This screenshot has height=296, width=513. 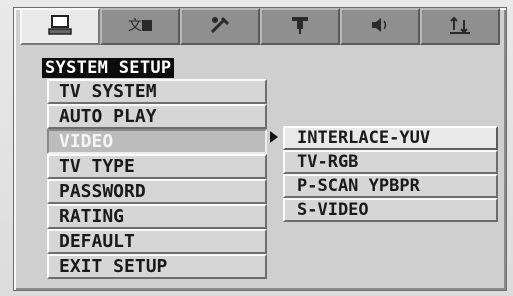 I want to click on submenu-item-interlace-yuv: INTERLACE-YUV, so click(x=390, y=138).